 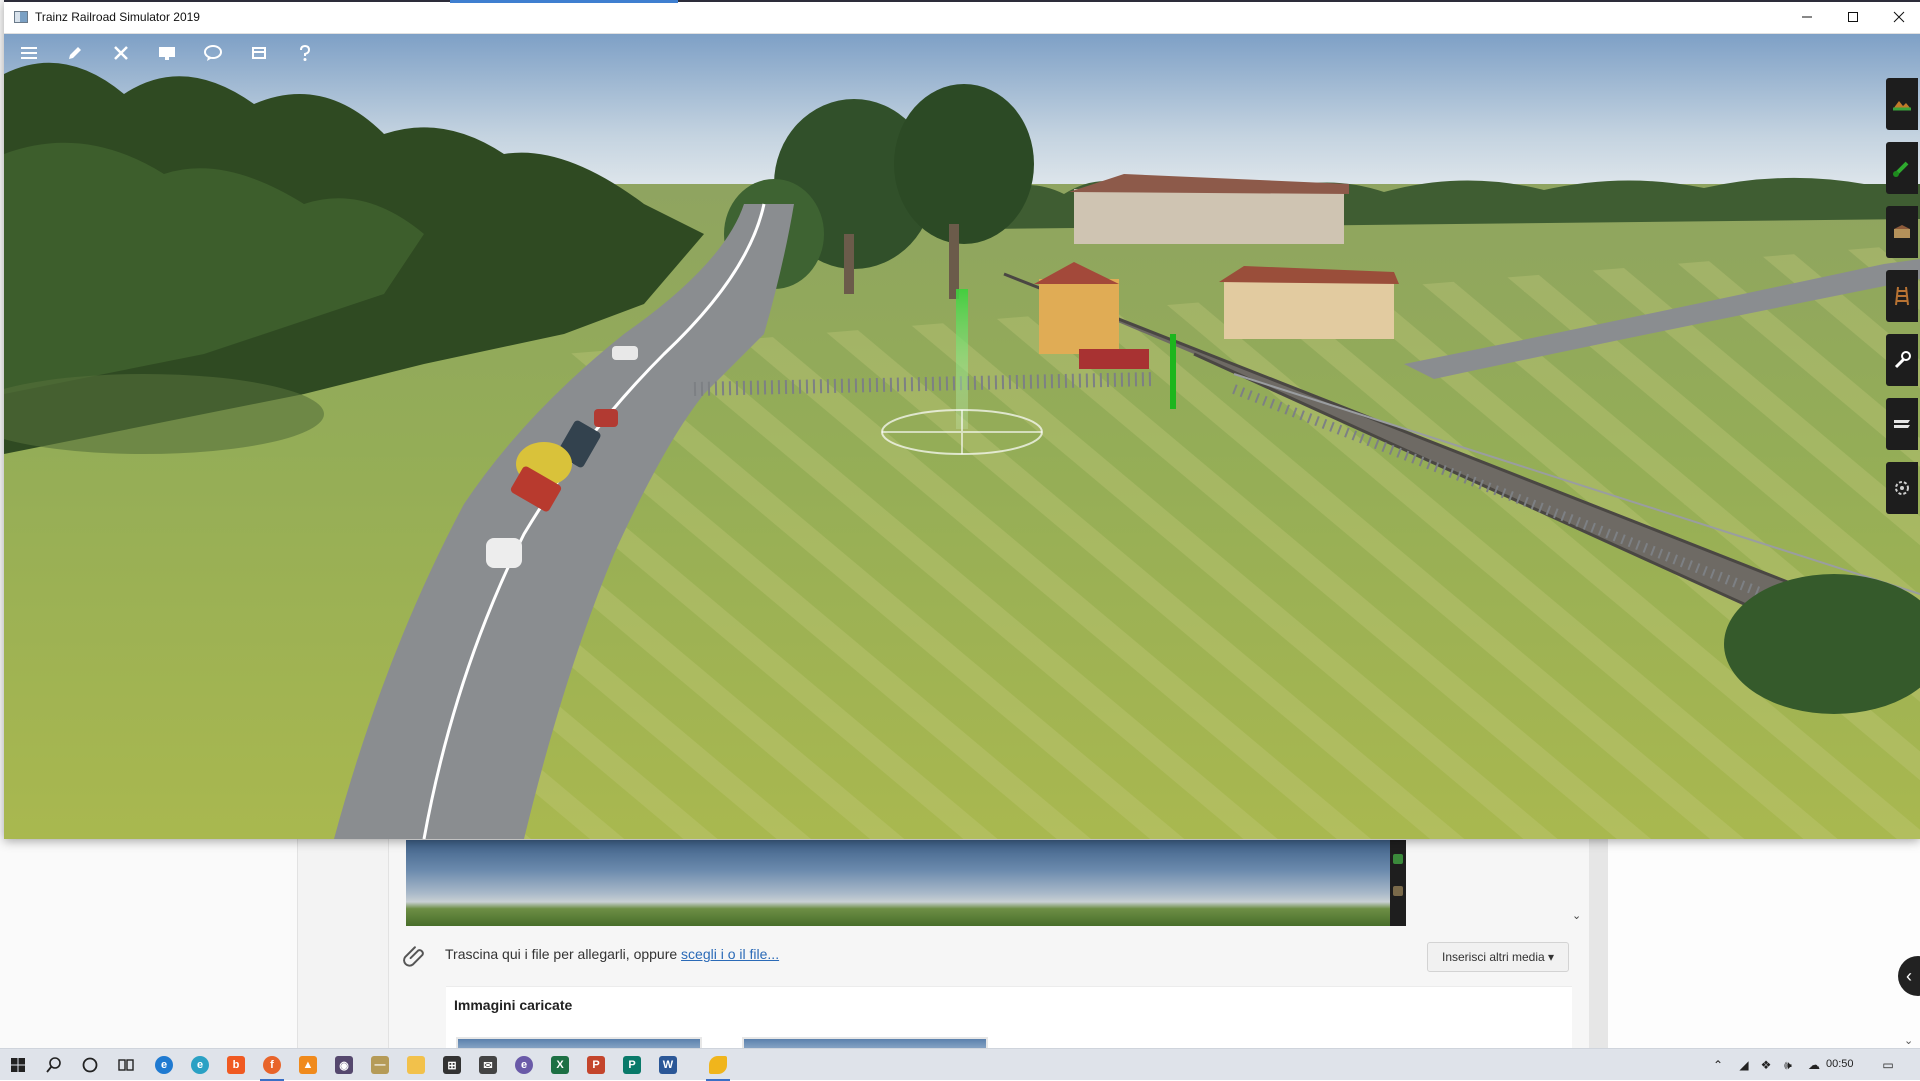 I want to click on tools-icon, so click(x=121, y=53).